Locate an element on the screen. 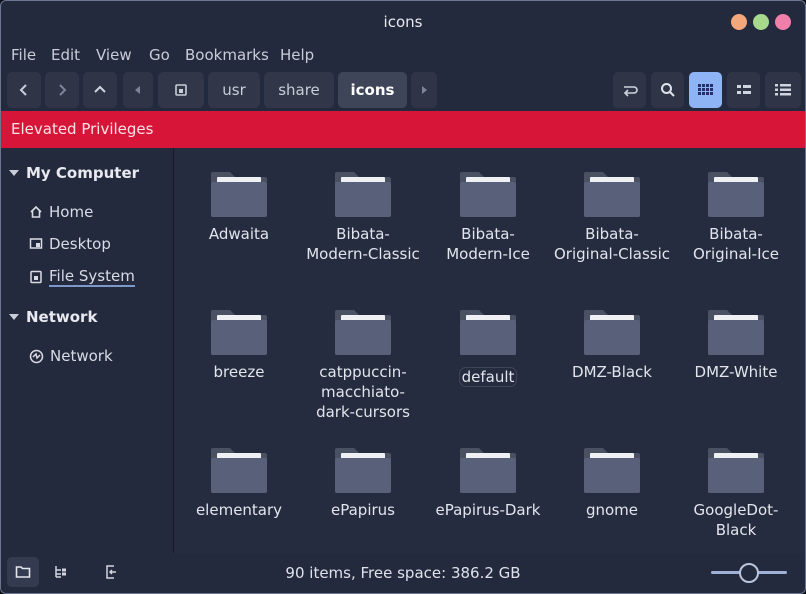 The image size is (806, 594). folder-name: GoogleDot- Black is located at coordinates (736, 520).